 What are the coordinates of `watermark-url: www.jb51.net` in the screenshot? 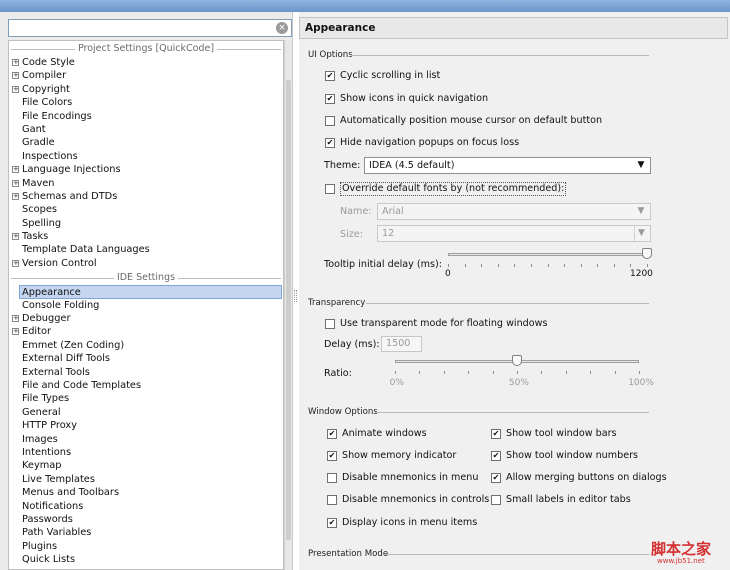 It's located at (681, 561).